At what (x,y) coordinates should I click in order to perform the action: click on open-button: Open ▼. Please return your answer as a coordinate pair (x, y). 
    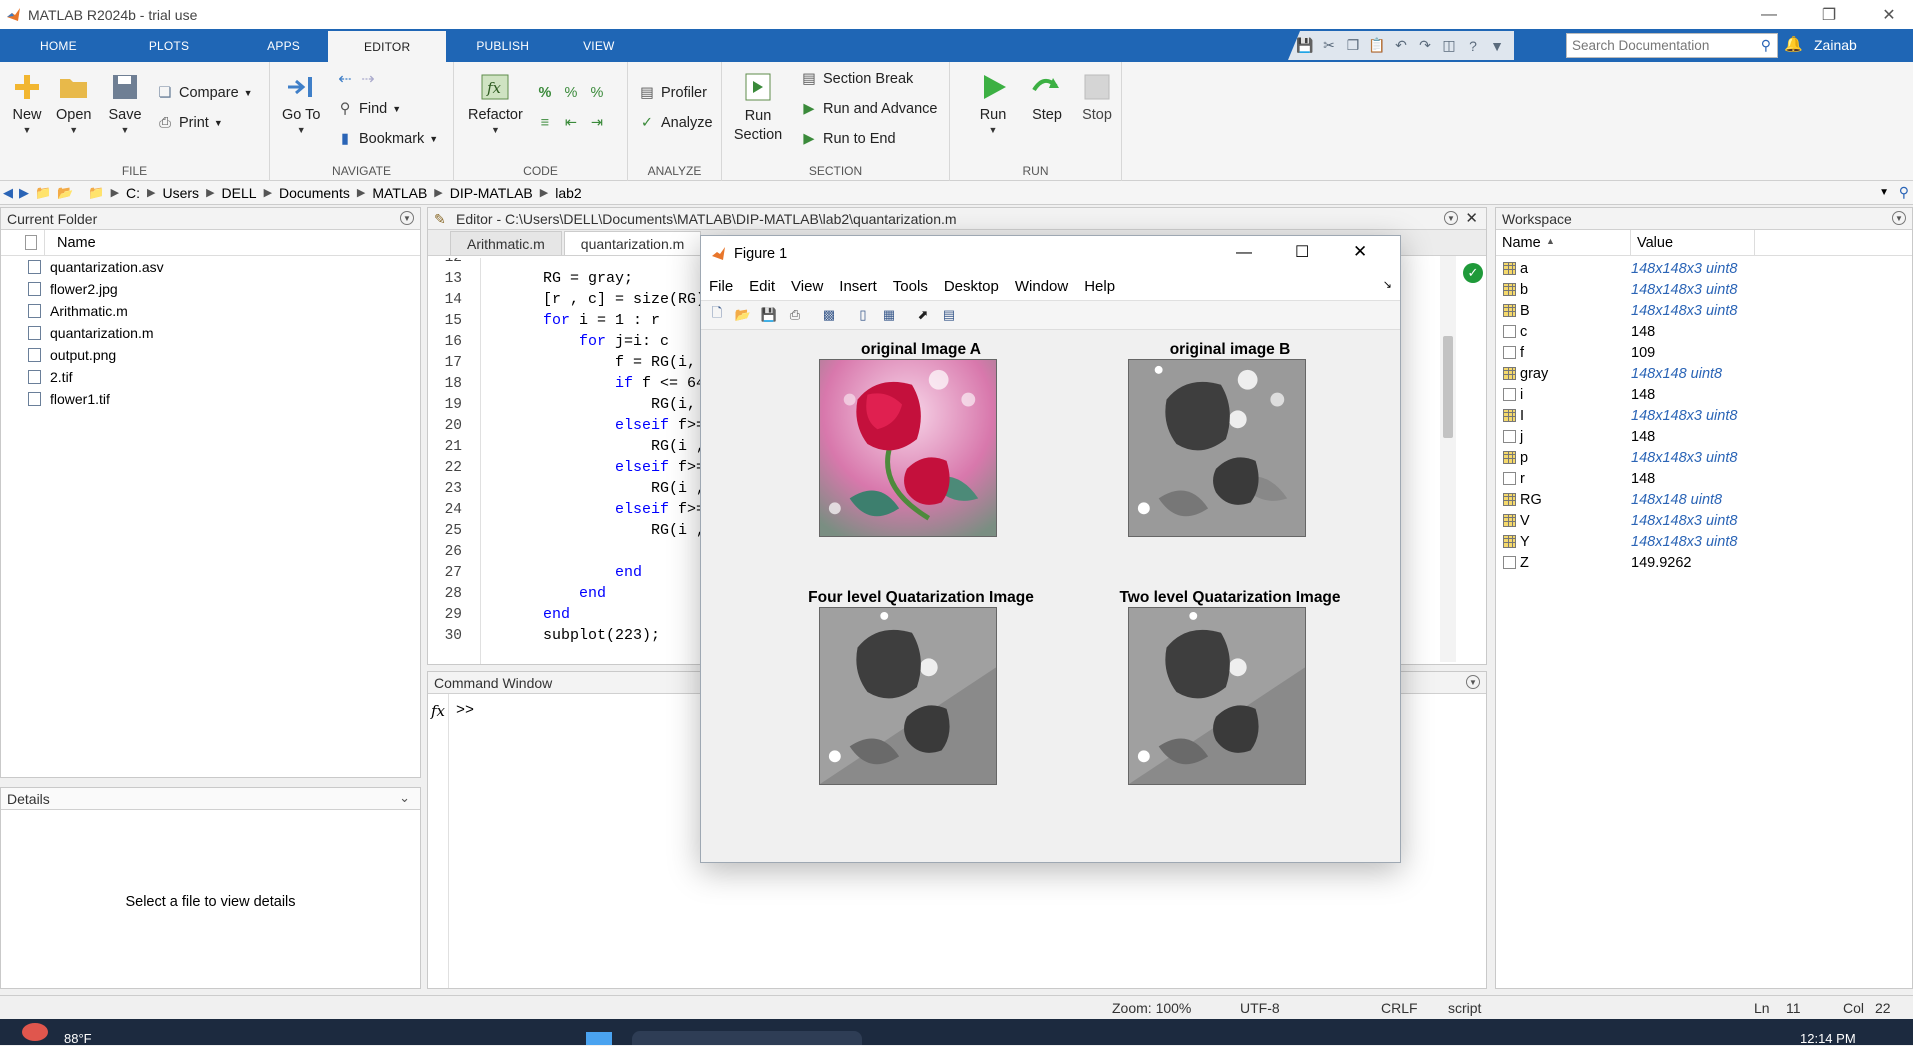
    Looking at the image, I should click on (73, 102).